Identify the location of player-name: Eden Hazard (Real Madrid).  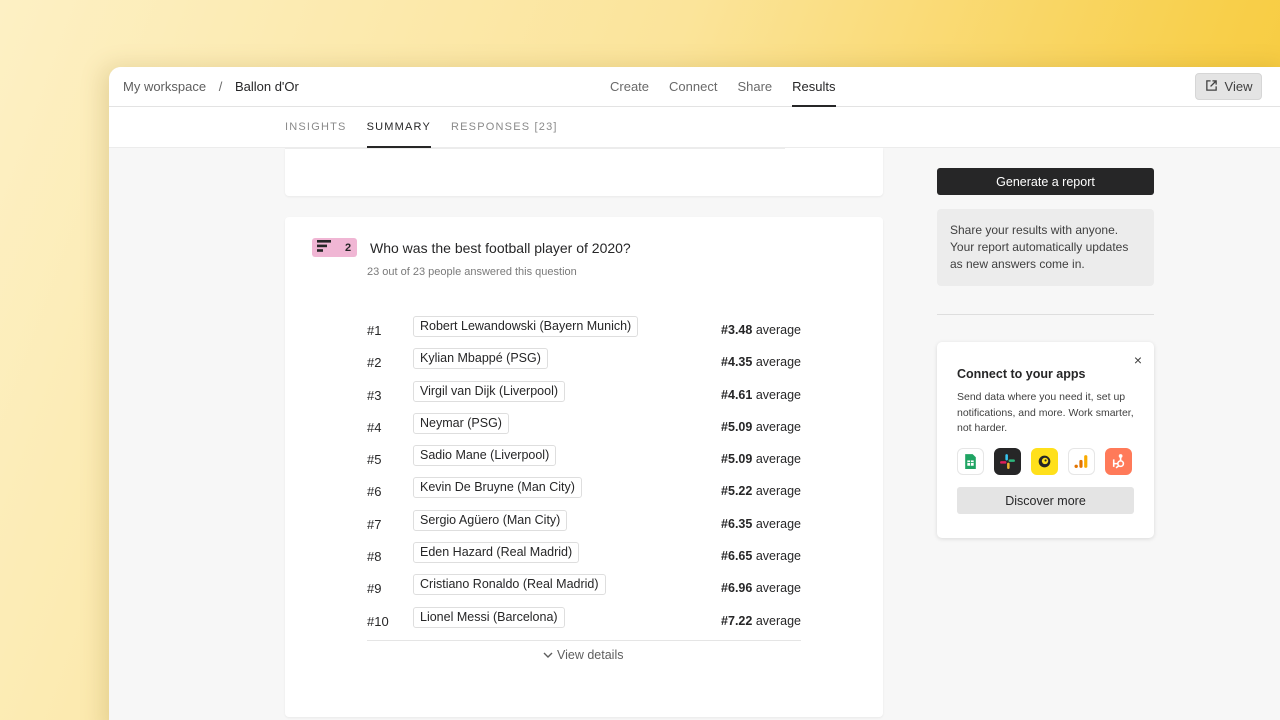
(496, 553).